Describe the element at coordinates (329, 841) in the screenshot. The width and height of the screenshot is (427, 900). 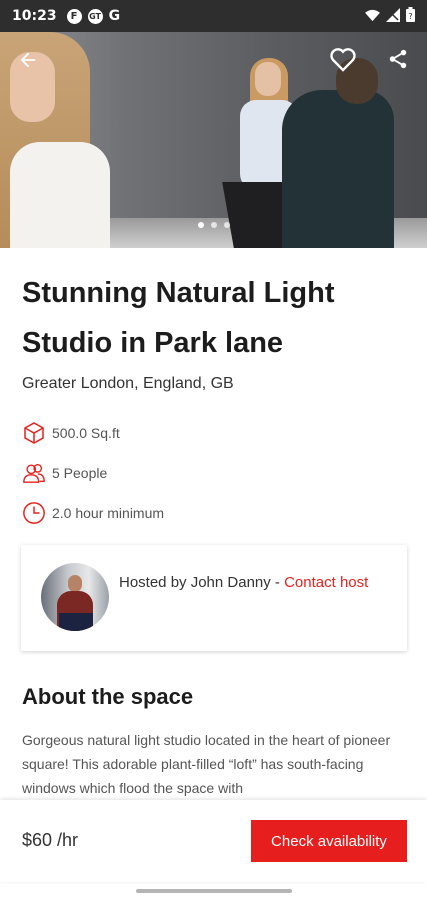
I see `check-availability-button: Check availability` at that location.